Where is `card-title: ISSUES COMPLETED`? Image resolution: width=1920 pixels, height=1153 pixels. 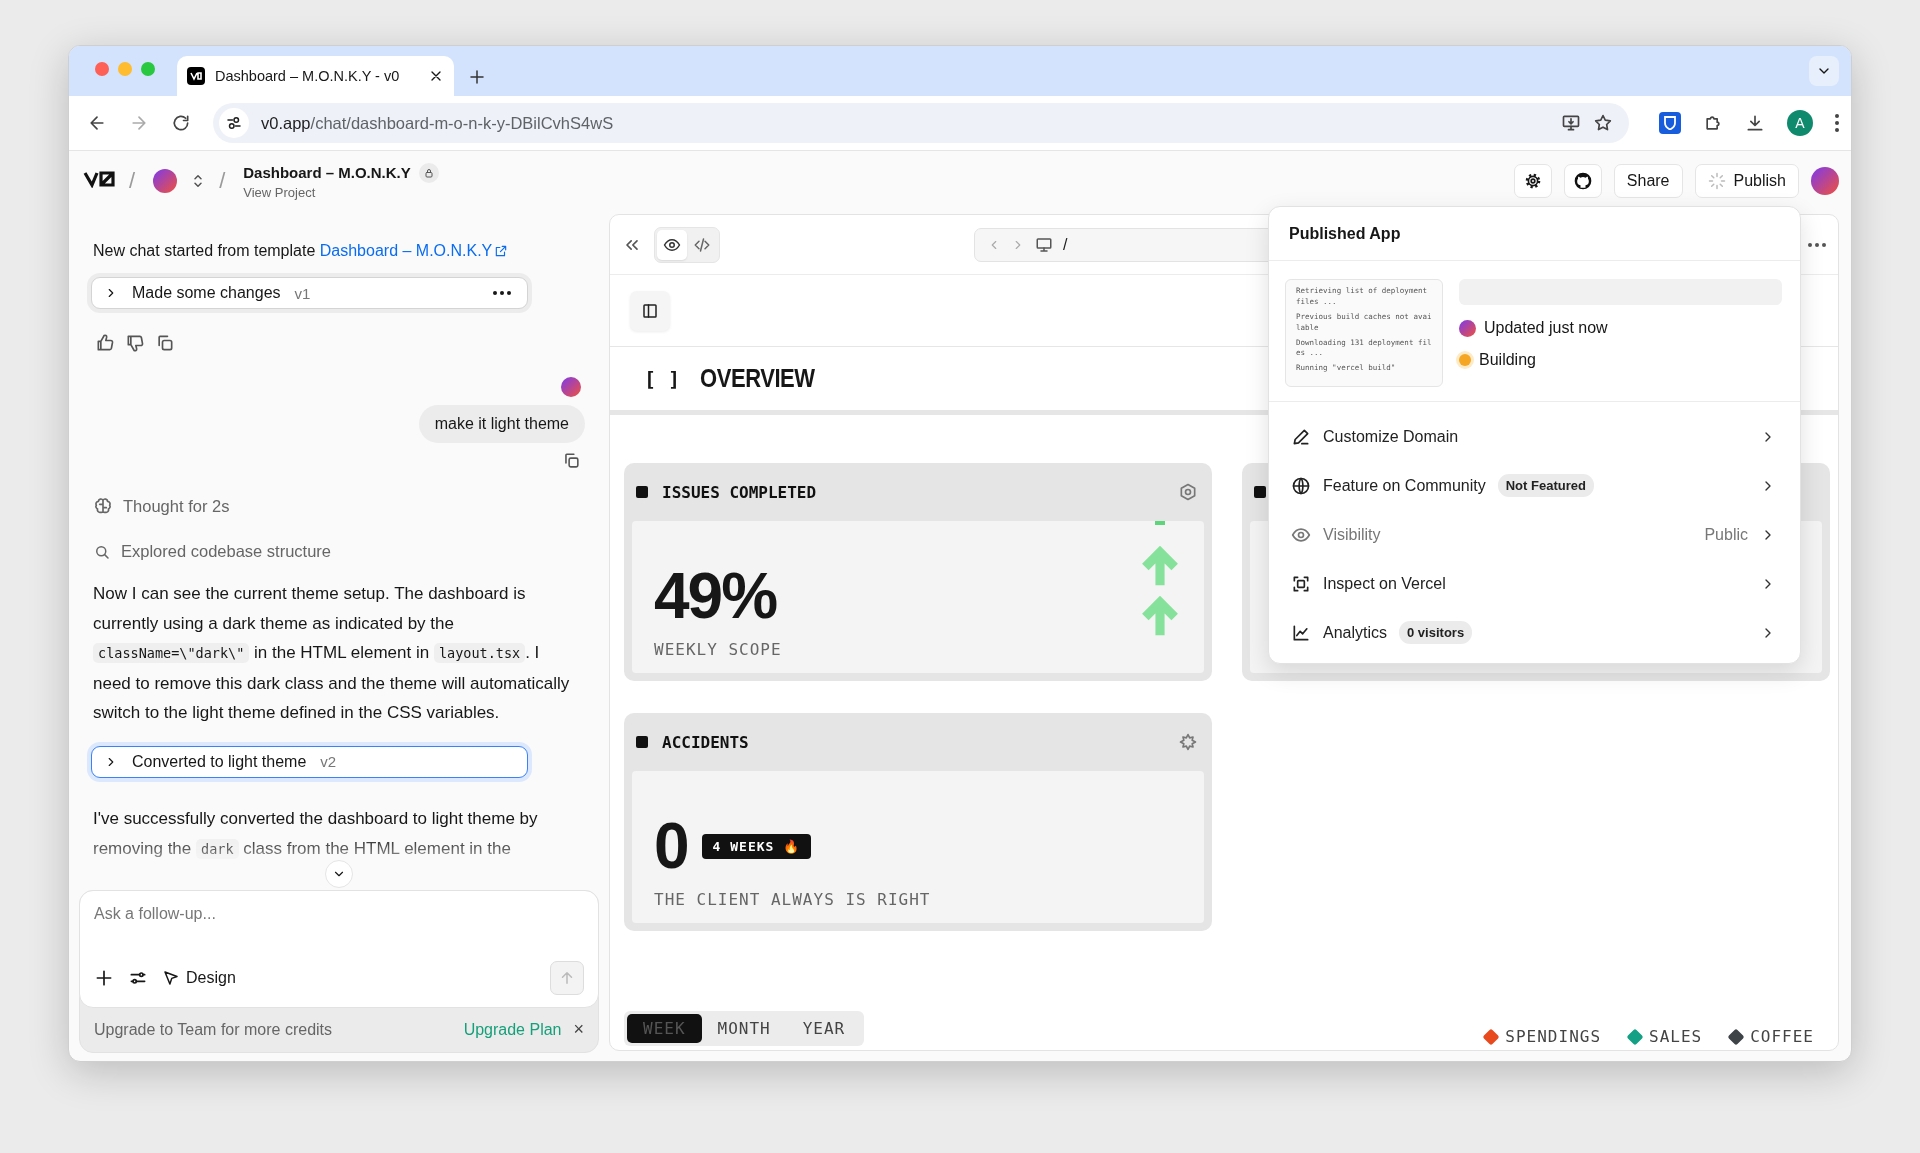 card-title: ISSUES COMPLETED is located at coordinates (739, 492).